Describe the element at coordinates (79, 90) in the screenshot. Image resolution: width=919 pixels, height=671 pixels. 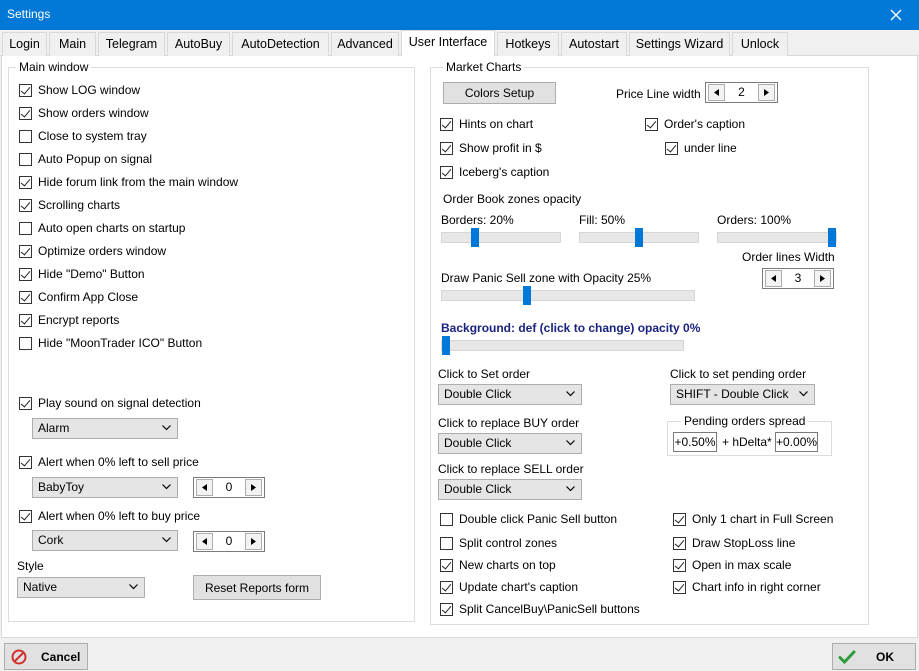
I see `check-show-log: Show LOG window` at that location.